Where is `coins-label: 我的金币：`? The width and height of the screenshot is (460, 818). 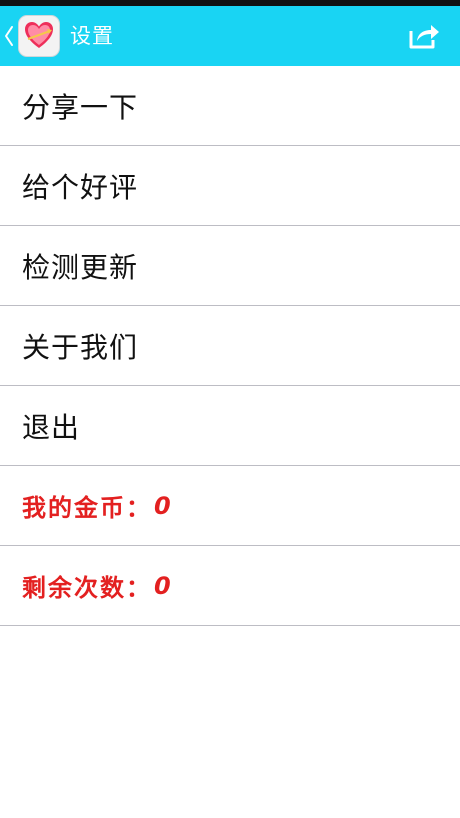
coins-label: 我的金币： is located at coordinates (87, 508).